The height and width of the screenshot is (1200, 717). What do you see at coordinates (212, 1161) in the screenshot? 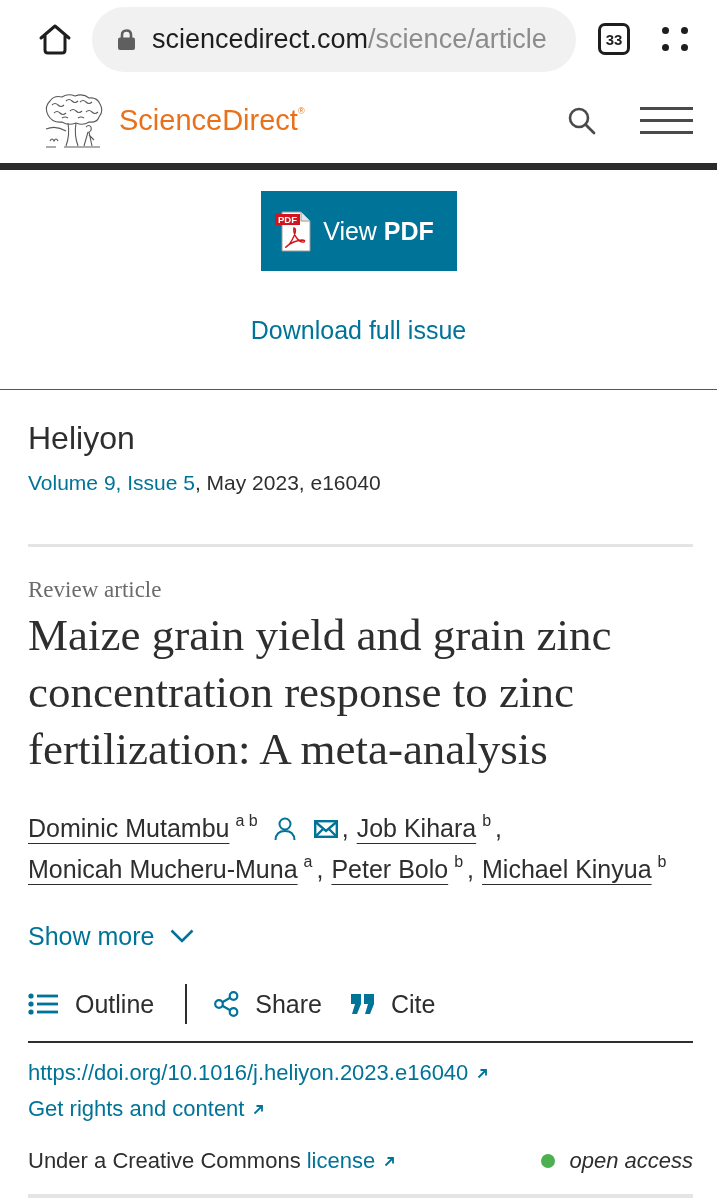
I see `license-notice: Under a Creative Commons license` at bounding box center [212, 1161].